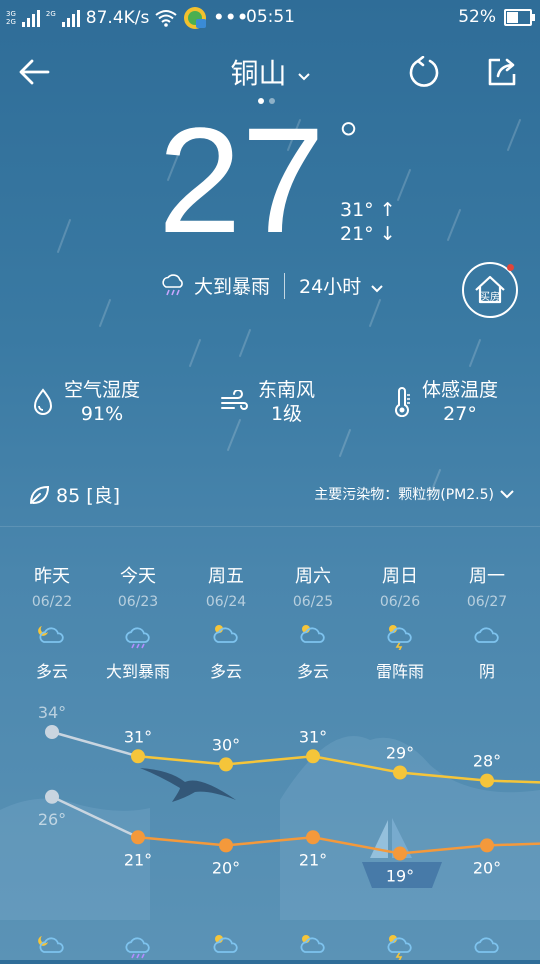 Image resolution: width=540 pixels, height=964 pixels. What do you see at coordinates (138, 859) in the screenshot?
I see `low-temp-label: 21°` at bounding box center [138, 859].